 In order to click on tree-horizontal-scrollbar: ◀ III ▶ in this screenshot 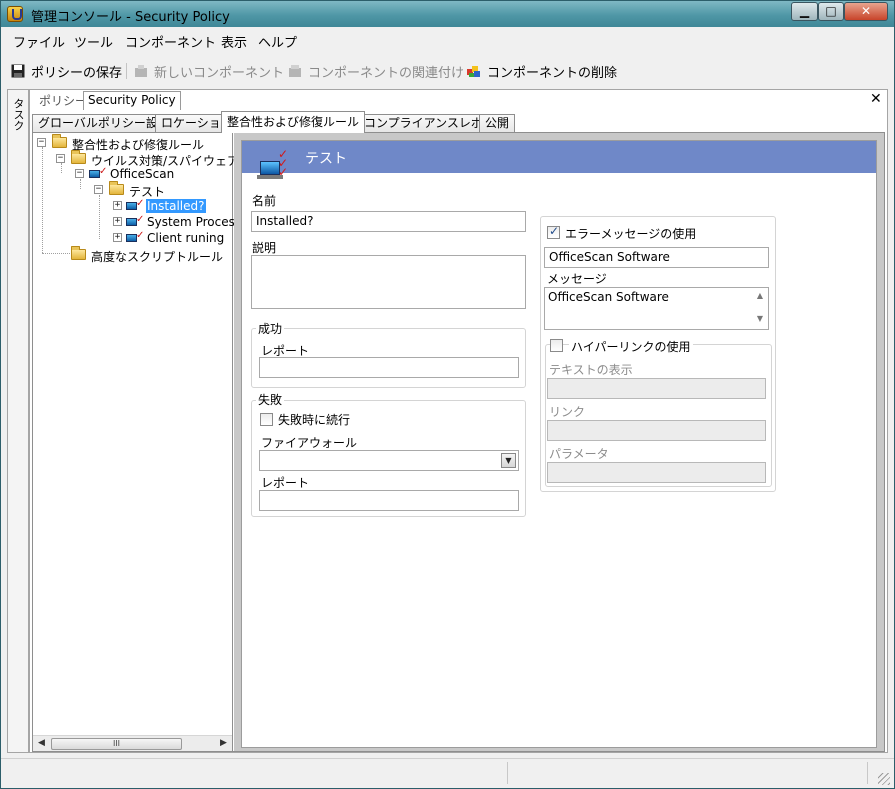, I will do `click(132, 743)`.